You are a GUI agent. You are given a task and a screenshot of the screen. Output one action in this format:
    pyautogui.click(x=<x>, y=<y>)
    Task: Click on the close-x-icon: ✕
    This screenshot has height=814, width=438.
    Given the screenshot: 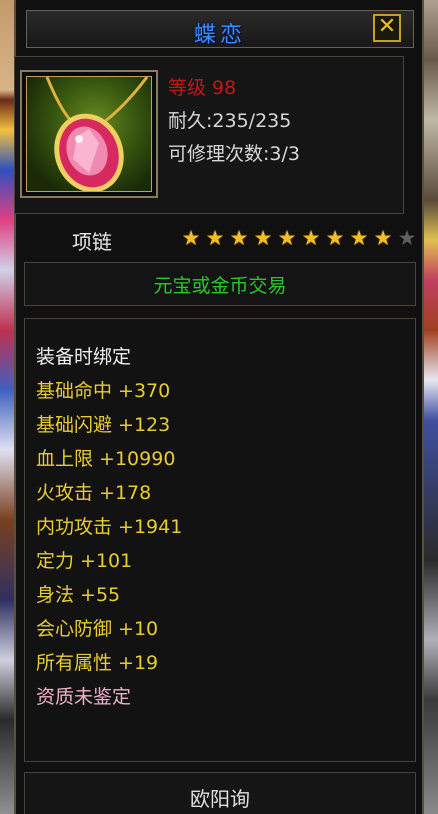 What is the action you would take?
    pyautogui.click(x=387, y=28)
    